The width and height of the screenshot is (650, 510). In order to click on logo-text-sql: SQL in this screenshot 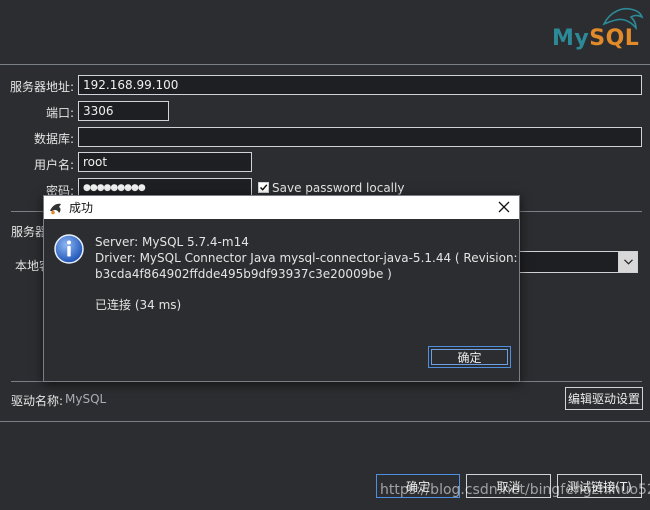, I will do `click(614, 38)`.